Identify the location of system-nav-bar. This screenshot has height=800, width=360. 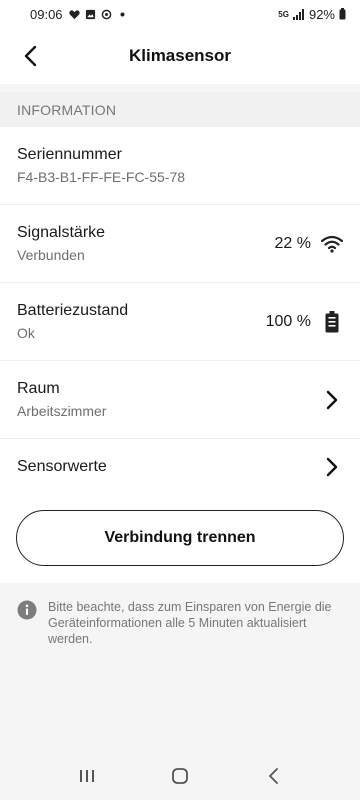
(180, 776).